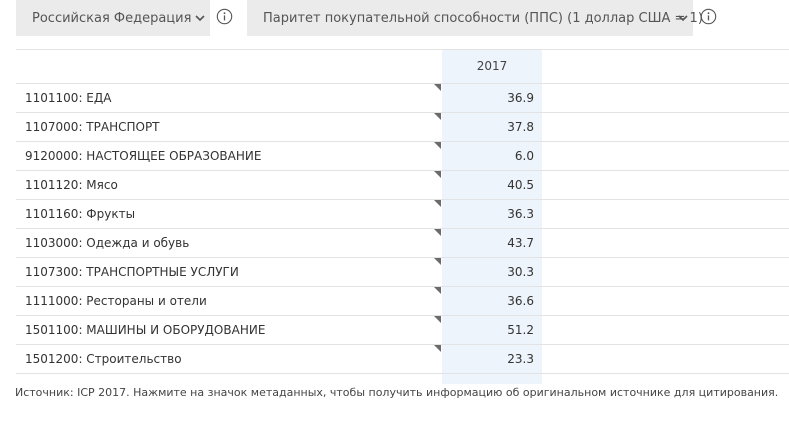 This screenshot has width=789, height=432. Describe the element at coordinates (402, 301) in the screenshot. I see `table-row: 1111000: Рестораны и отели 36.6` at that location.